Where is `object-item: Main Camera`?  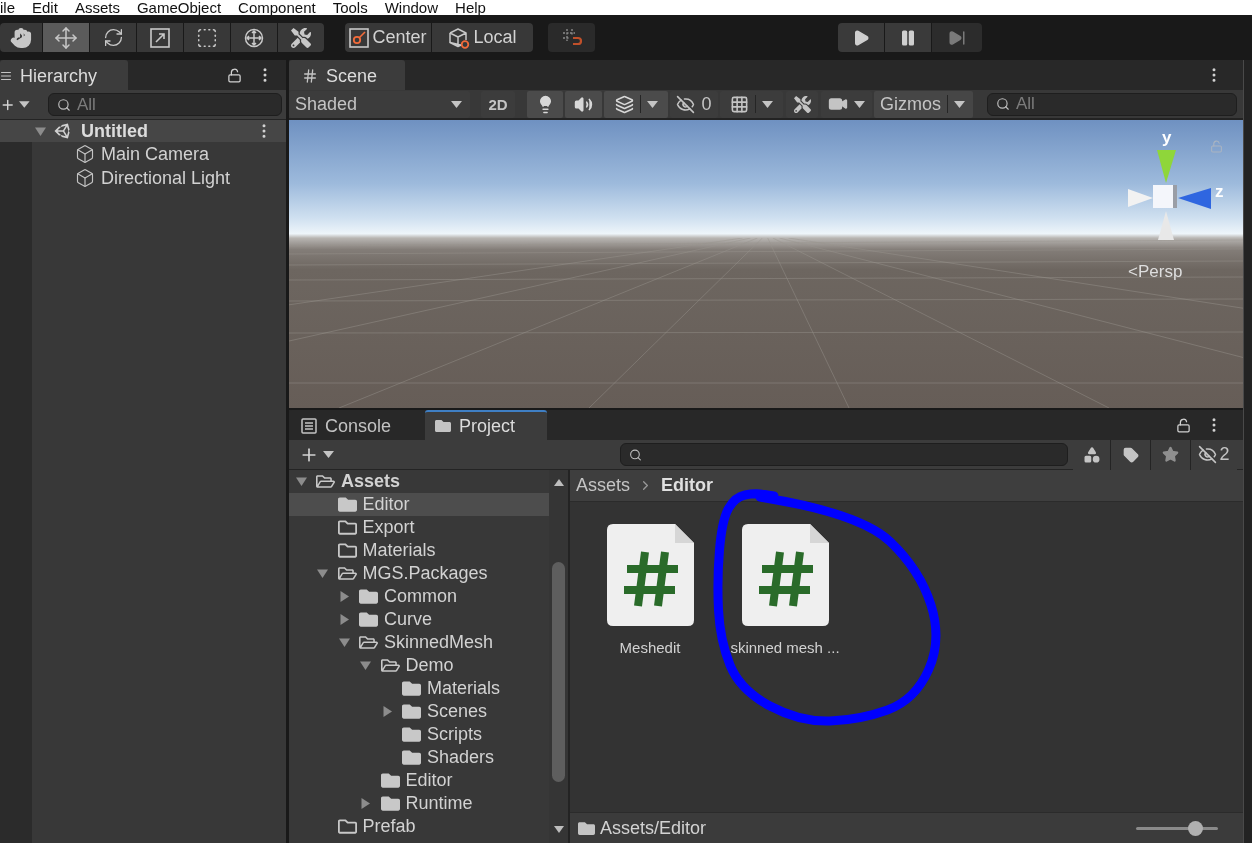
object-item: Main Camera is located at coordinates (121, 154).